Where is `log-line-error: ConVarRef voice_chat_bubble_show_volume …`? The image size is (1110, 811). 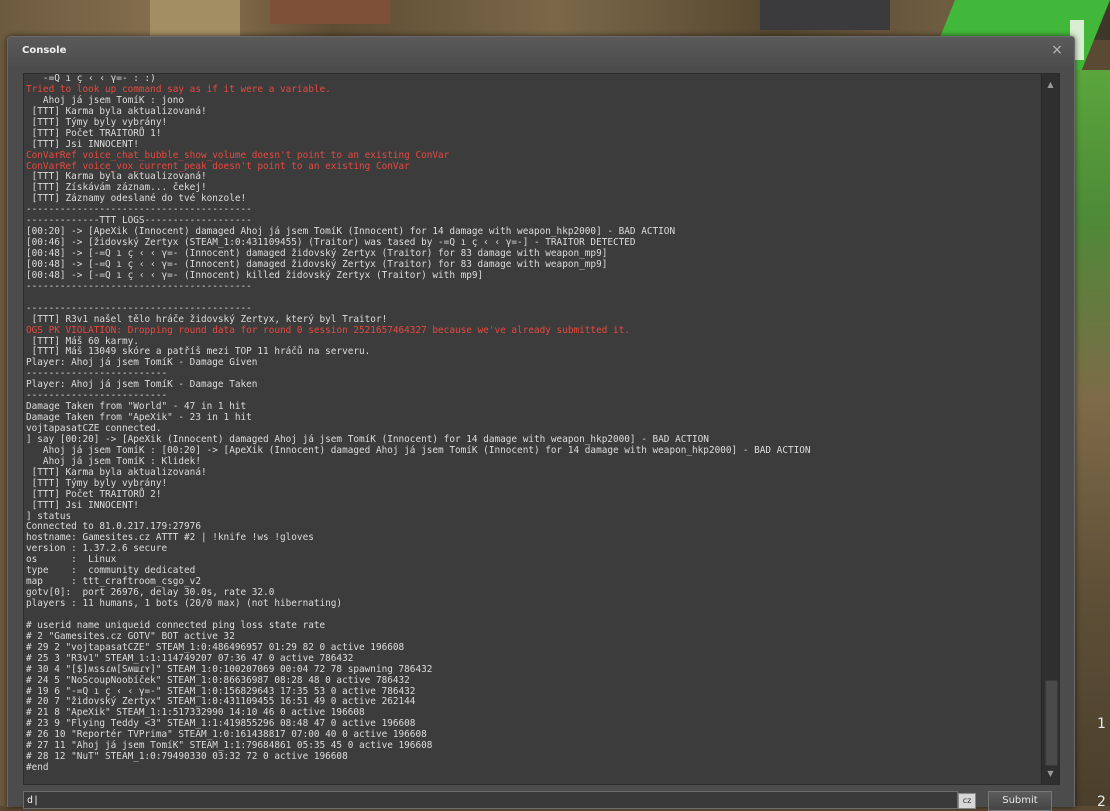
log-line-error: ConVarRef voice_chat_bubble_show_volume … is located at coordinates (238, 155).